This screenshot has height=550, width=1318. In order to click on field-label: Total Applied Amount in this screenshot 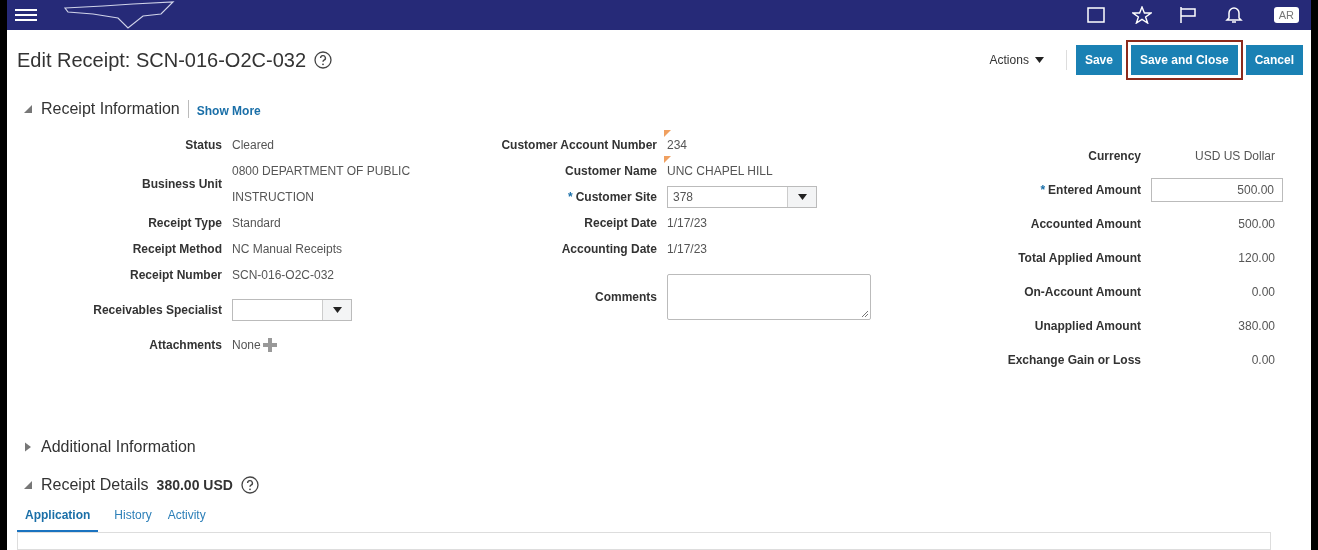, I will do `click(1079, 258)`.